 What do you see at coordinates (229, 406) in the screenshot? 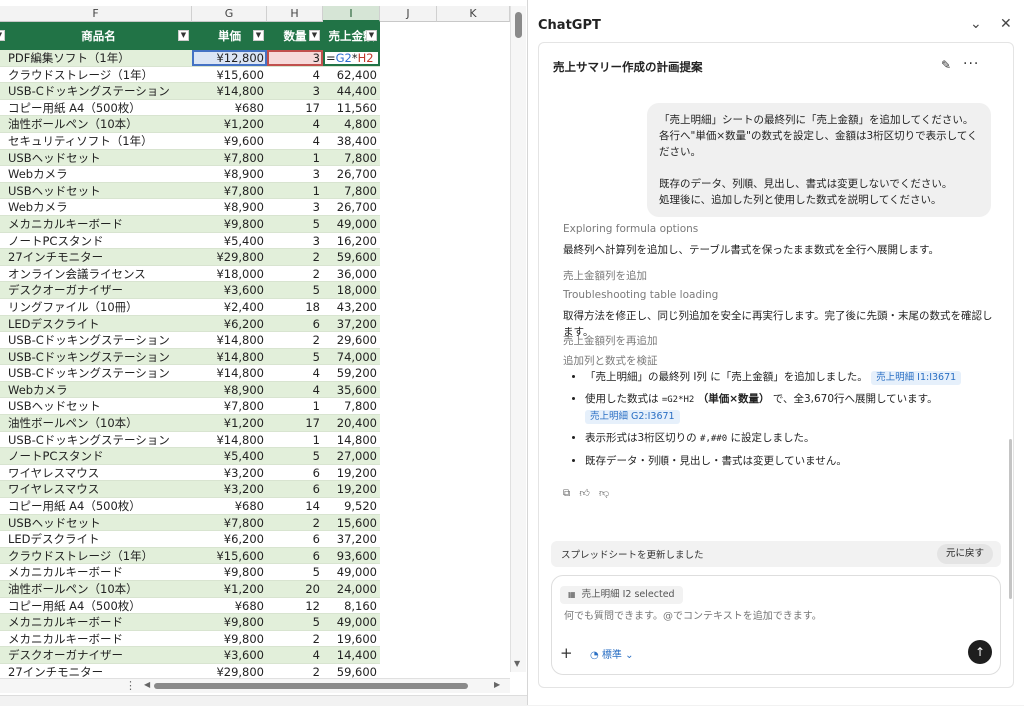
I see `unit-price-cell: ¥7,800` at bounding box center [229, 406].